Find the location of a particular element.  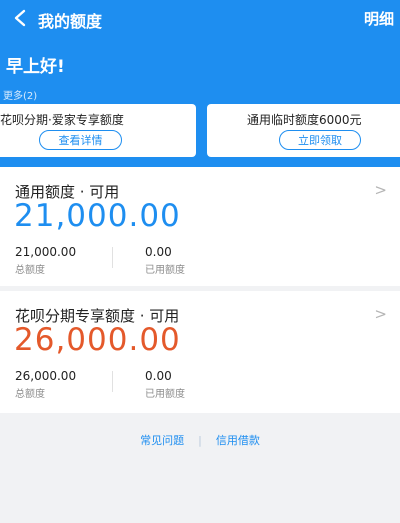

more-link: 更多(2) is located at coordinates (20, 94).